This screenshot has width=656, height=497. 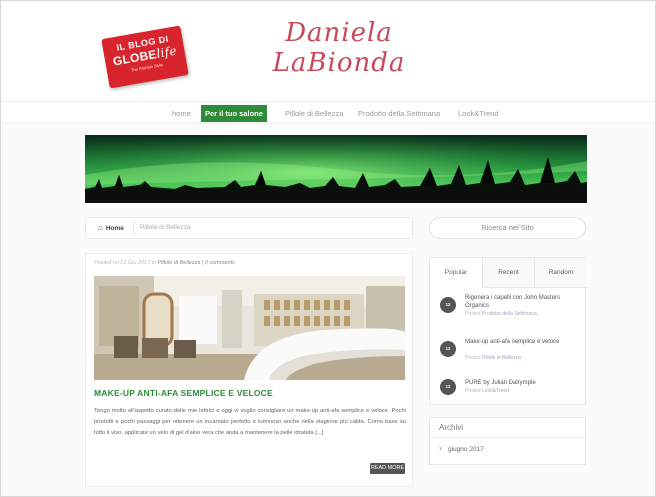 I want to click on nav-per-il-tuo-salone: Per il tuo salone, so click(x=234, y=113).